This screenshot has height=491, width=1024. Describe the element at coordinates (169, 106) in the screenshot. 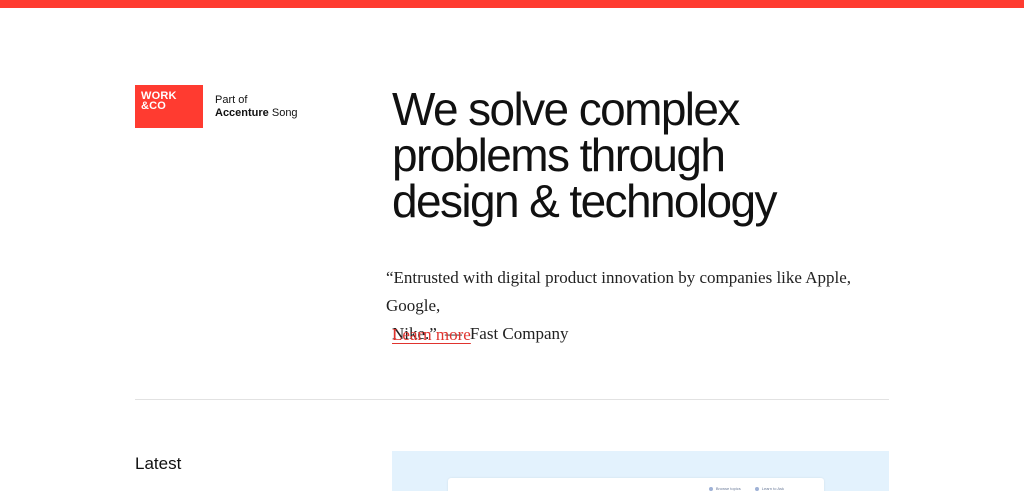

I see `work-and-co-logo: WORK &CO` at that location.